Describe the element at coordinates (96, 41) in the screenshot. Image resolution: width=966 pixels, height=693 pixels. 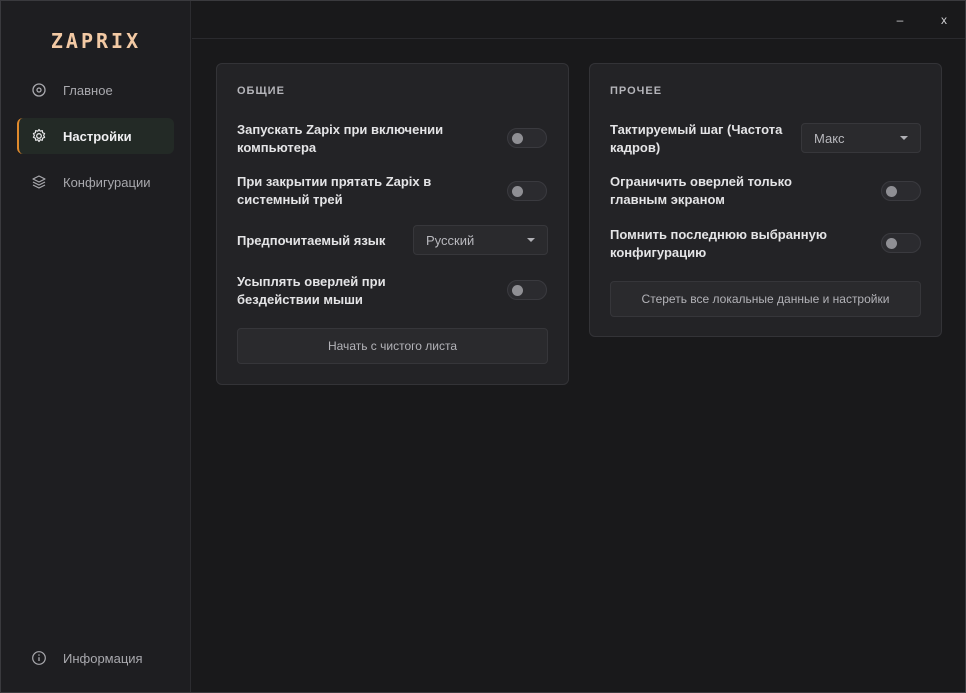
I see `app-logo: ZAPRIX` at that location.